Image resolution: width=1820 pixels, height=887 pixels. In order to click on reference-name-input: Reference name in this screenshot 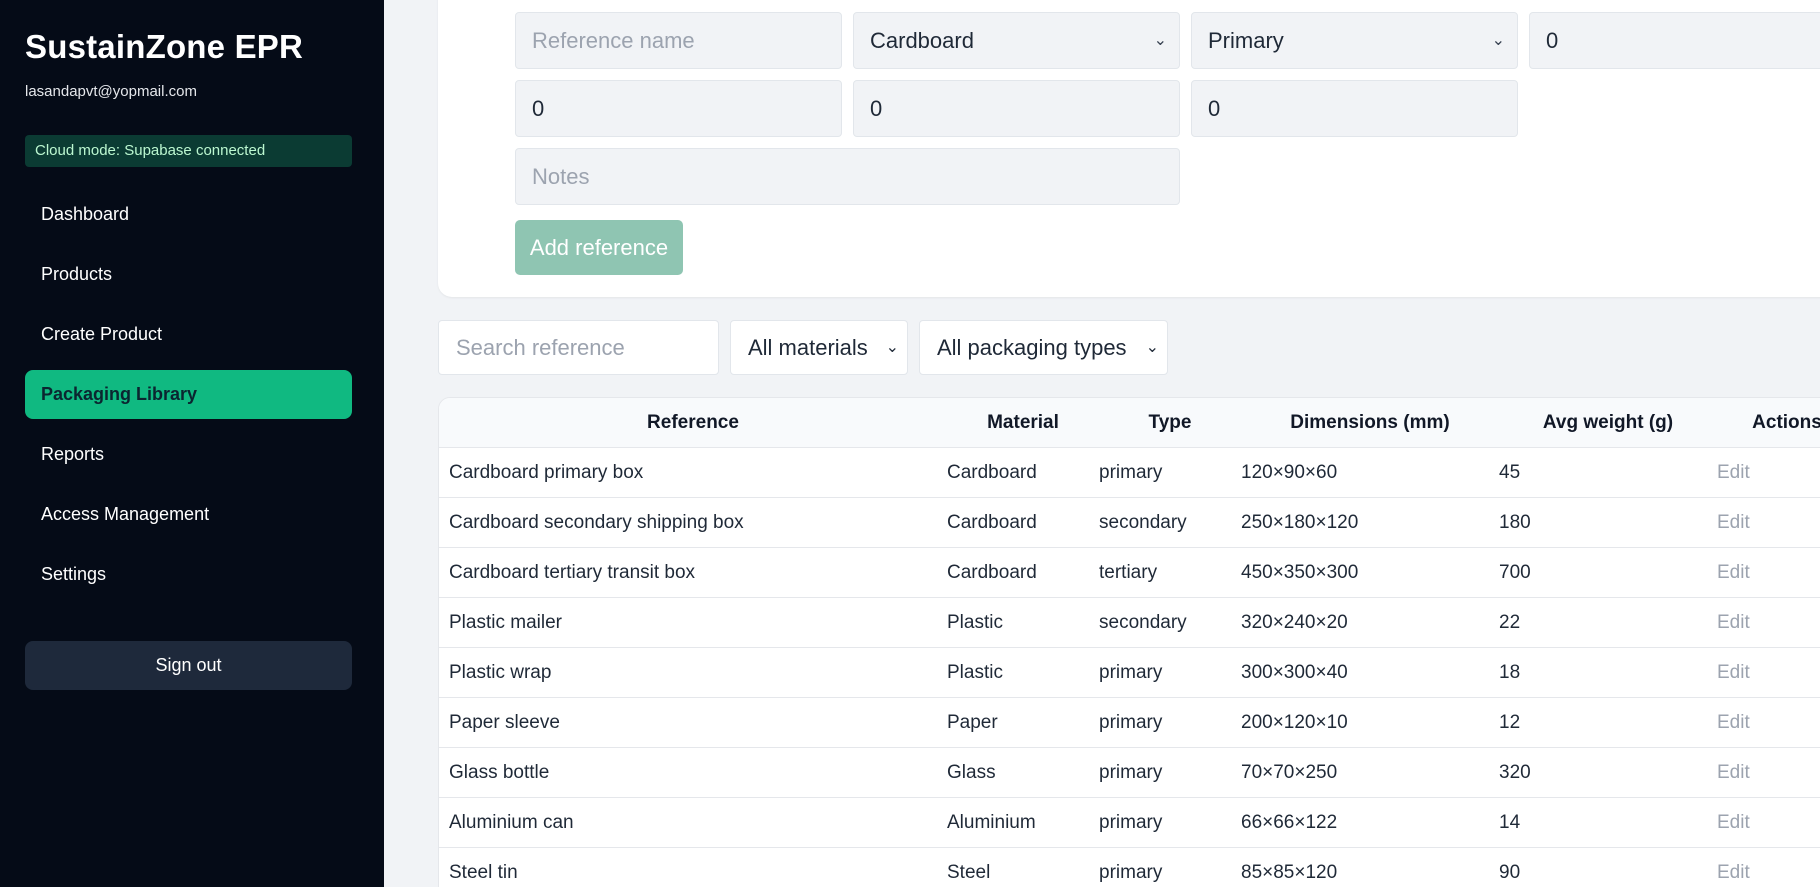, I will do `click(678, 40)`.